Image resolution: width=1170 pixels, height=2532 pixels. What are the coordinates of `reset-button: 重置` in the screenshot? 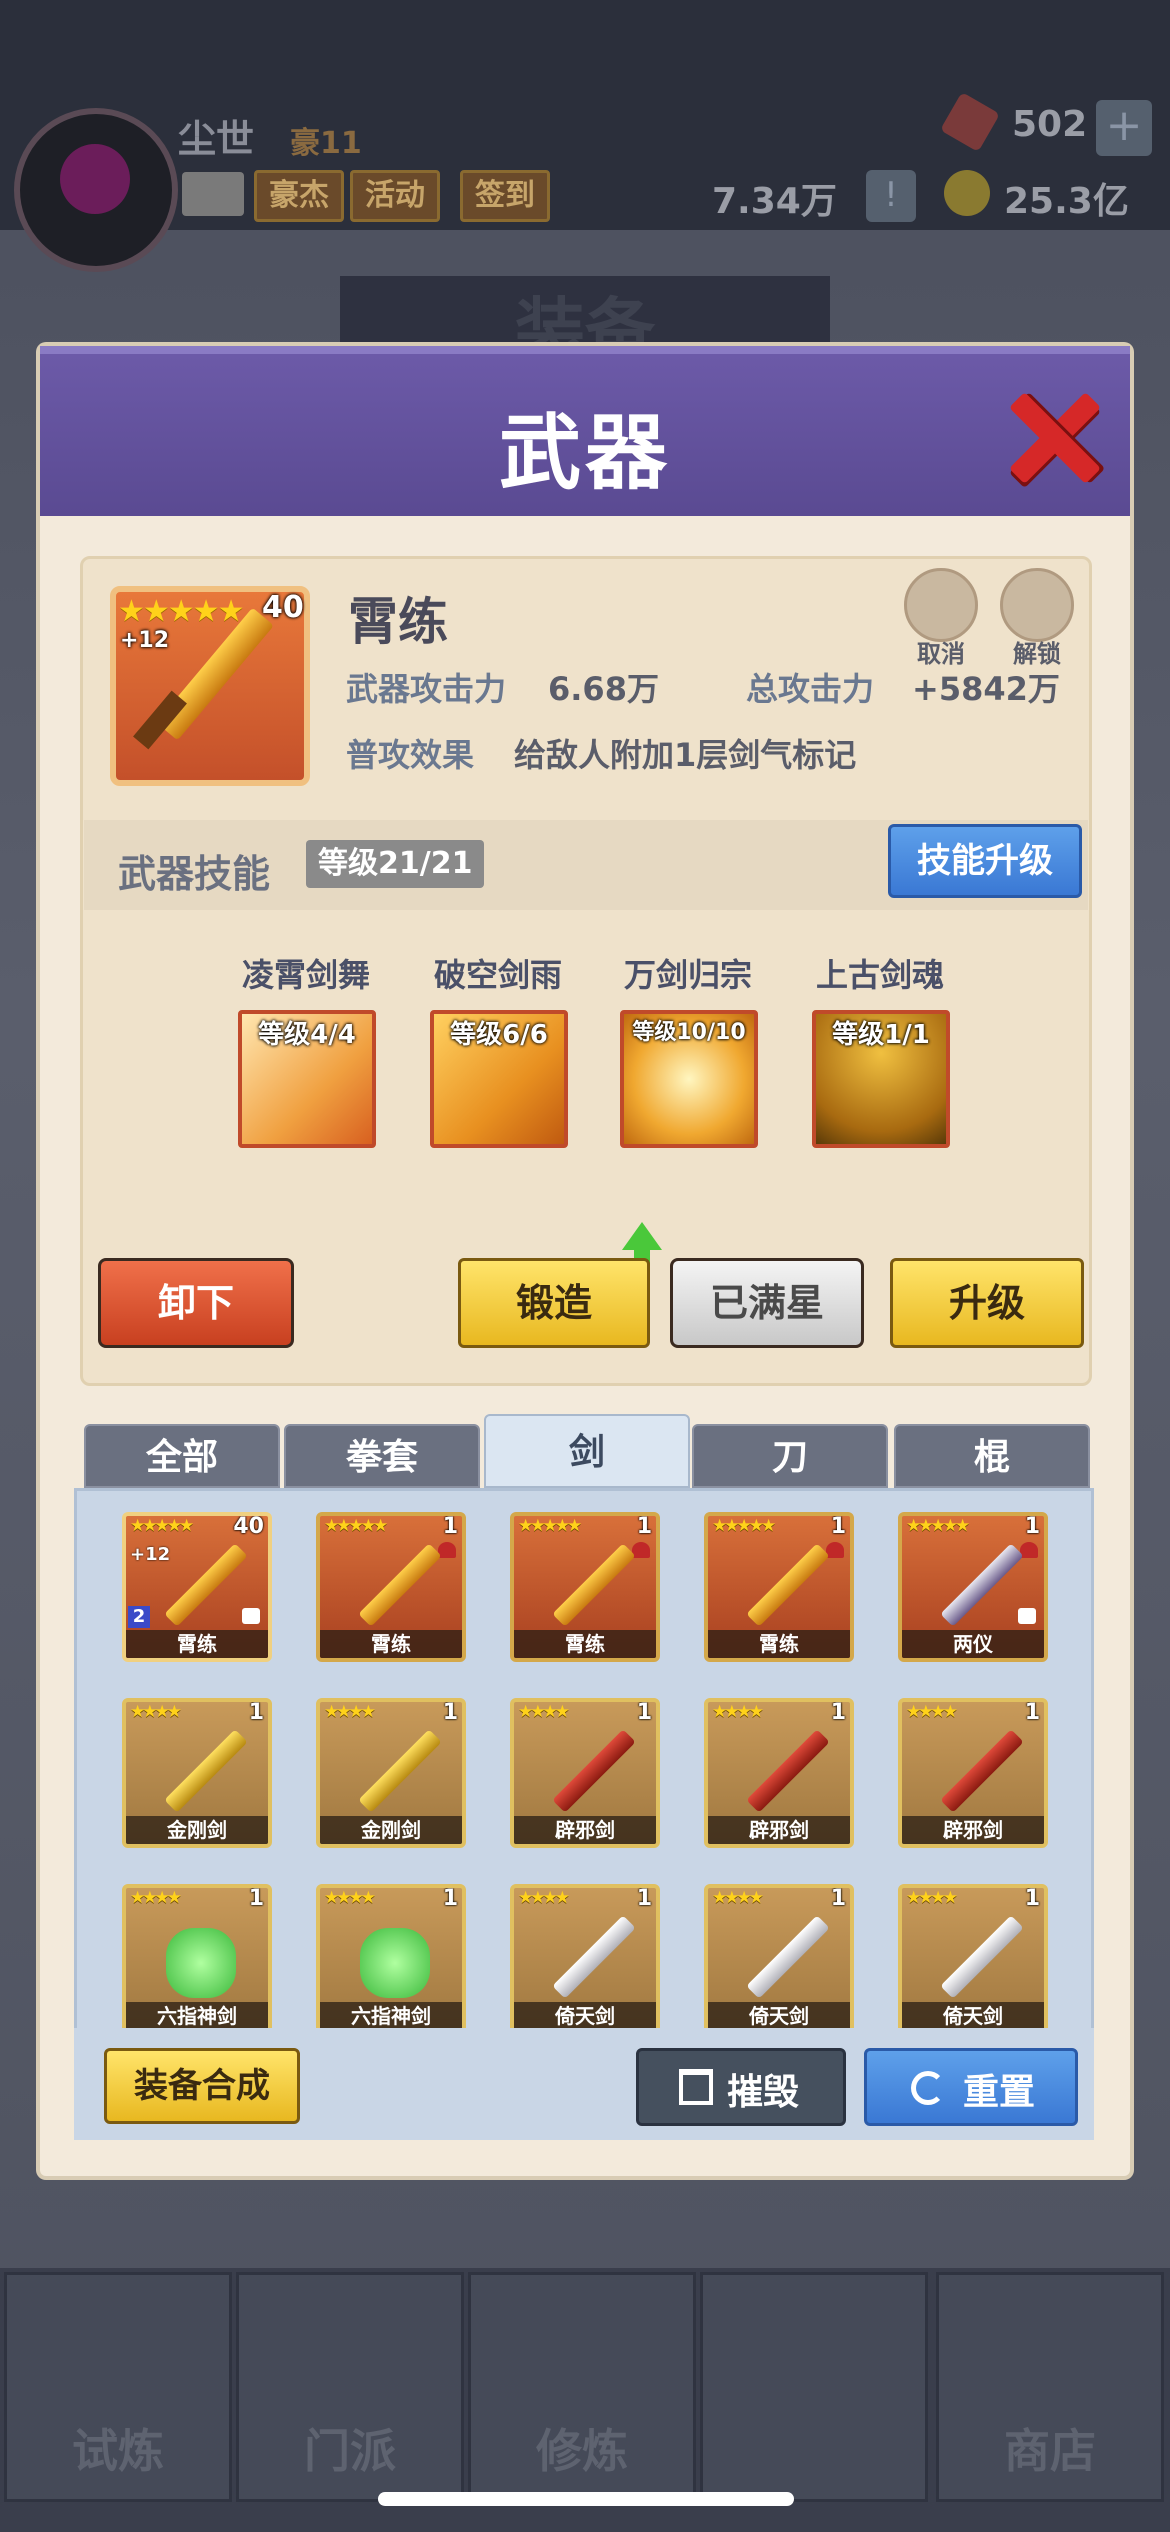 It's located at (971, 2087).